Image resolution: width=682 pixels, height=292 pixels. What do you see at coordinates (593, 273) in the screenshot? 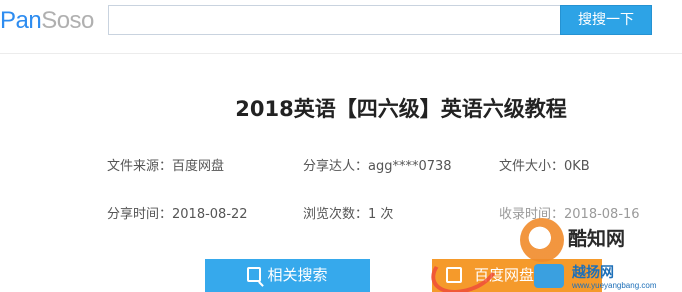
I see `watermark-site: 越扬网` at bounding box center [593, 273].